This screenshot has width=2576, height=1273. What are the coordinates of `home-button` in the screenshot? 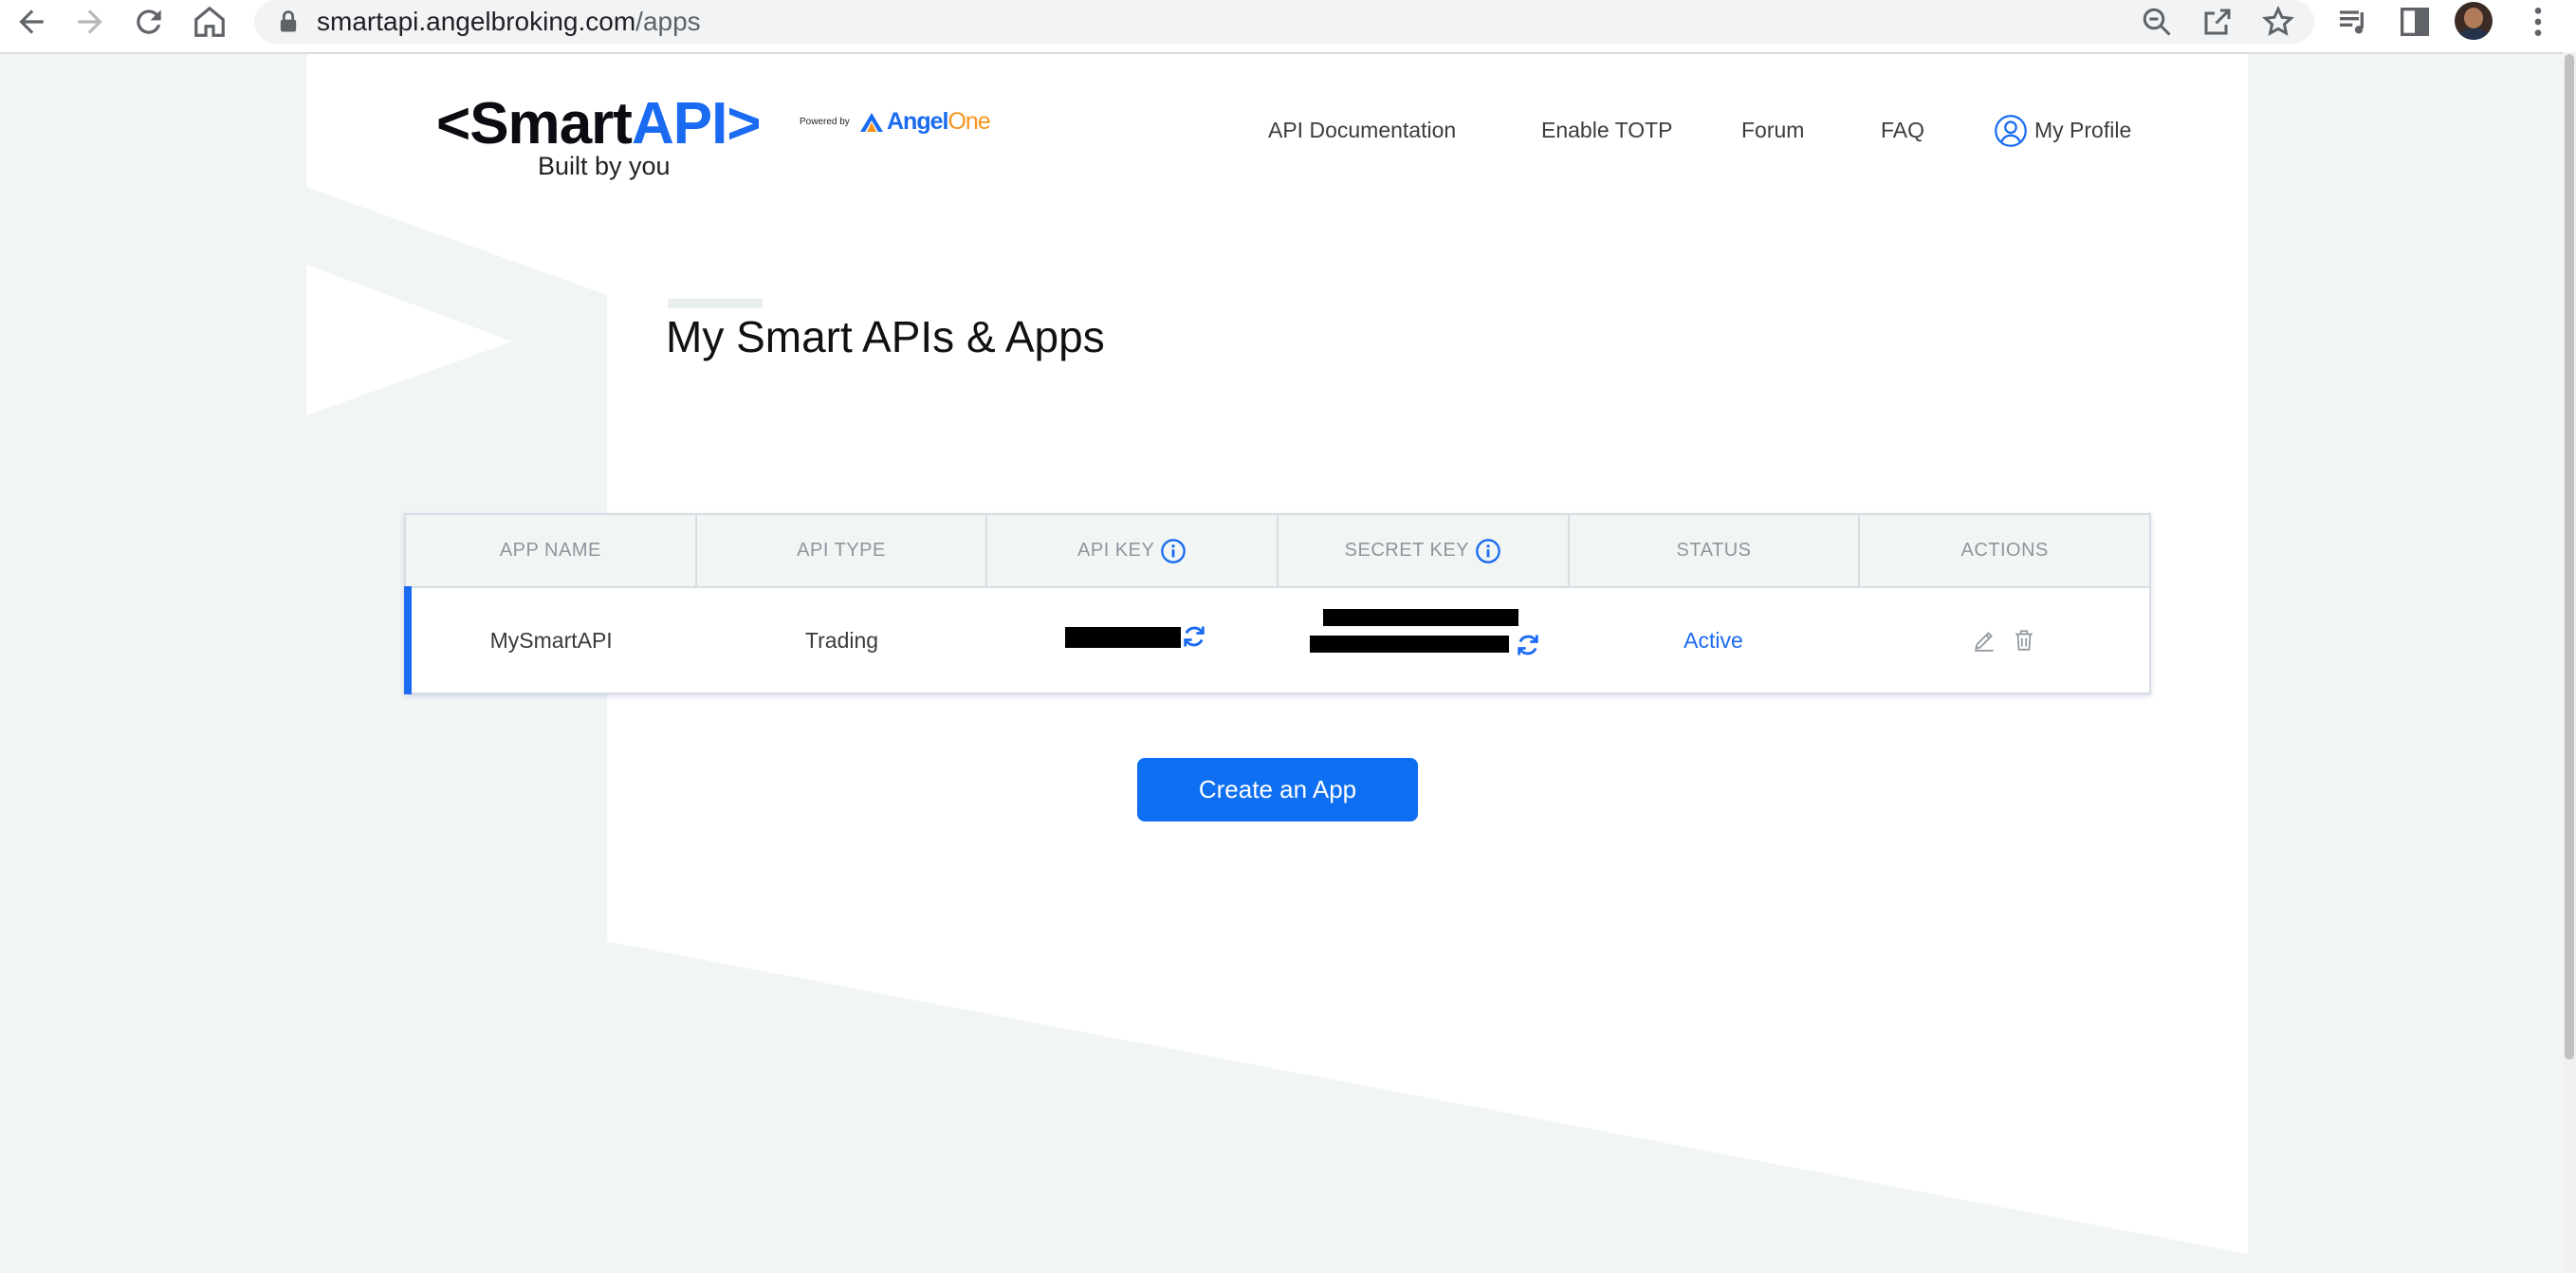 It's located at (209, 22).